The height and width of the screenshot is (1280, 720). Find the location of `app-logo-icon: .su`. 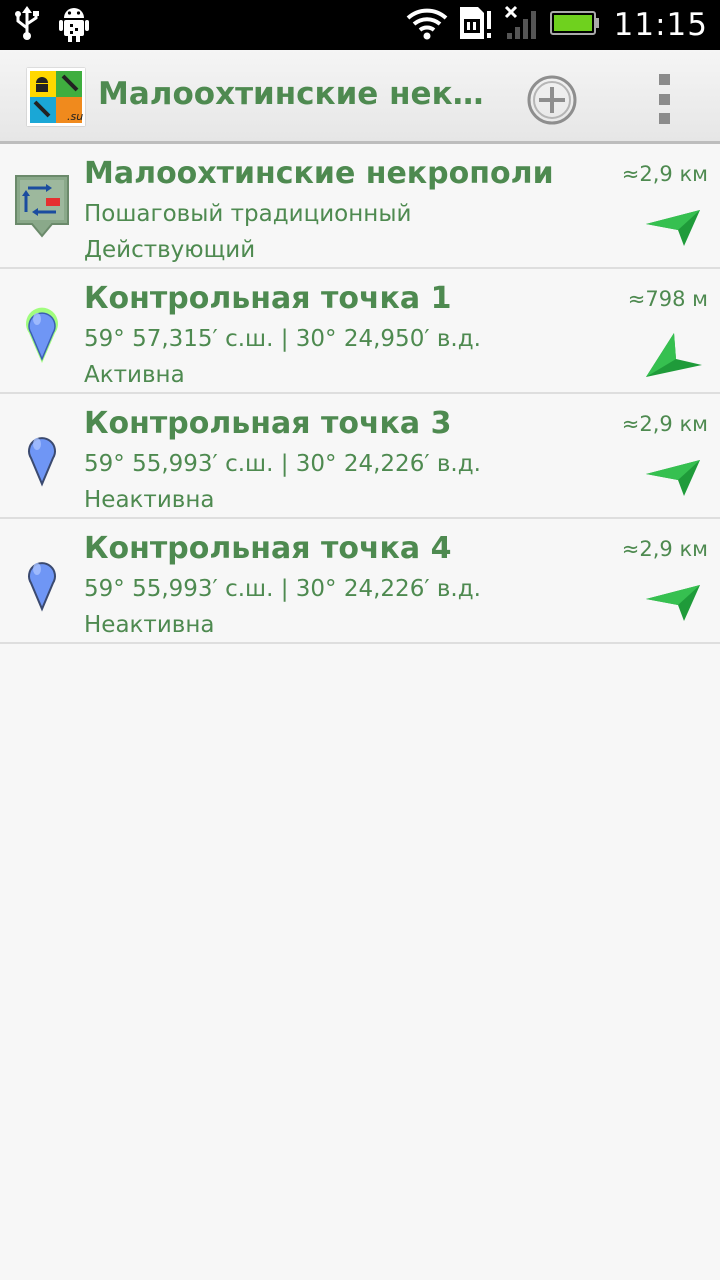

app-logo-icon: .su is located at coordinates (56, 97).